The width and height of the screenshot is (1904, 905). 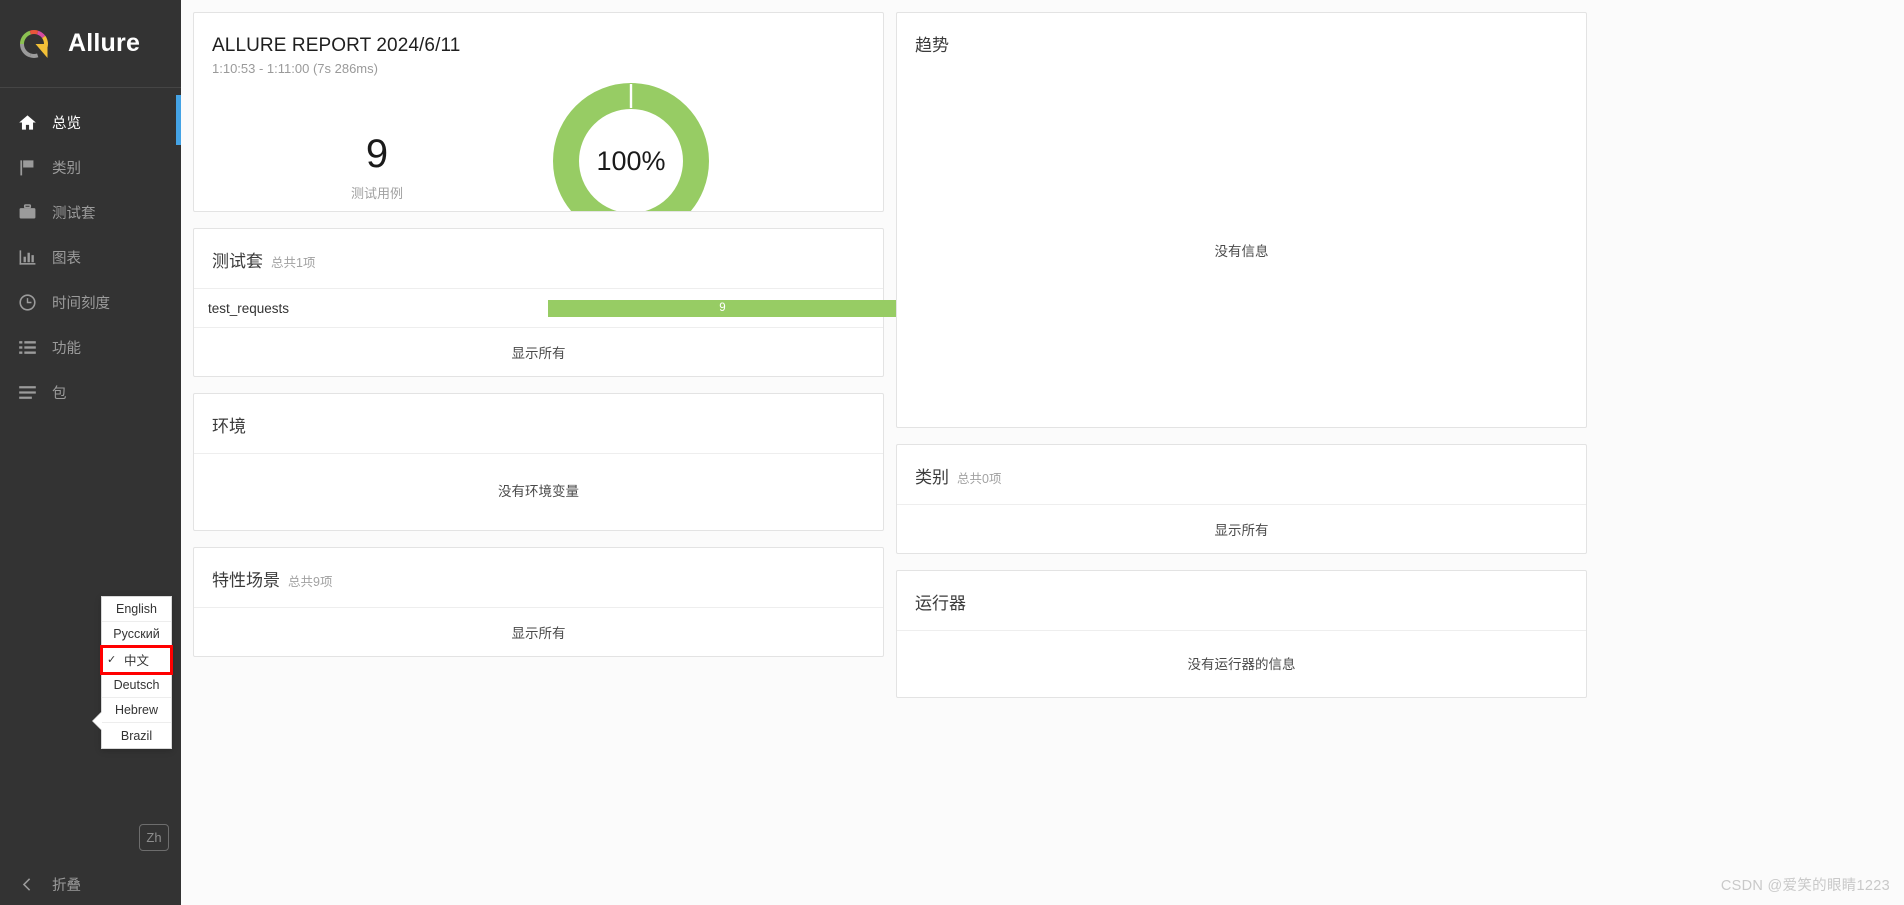 I want to click on report-time-range: 1:10:53 - 1:11:00 (7s 286ms), so click(x=295, y=68).